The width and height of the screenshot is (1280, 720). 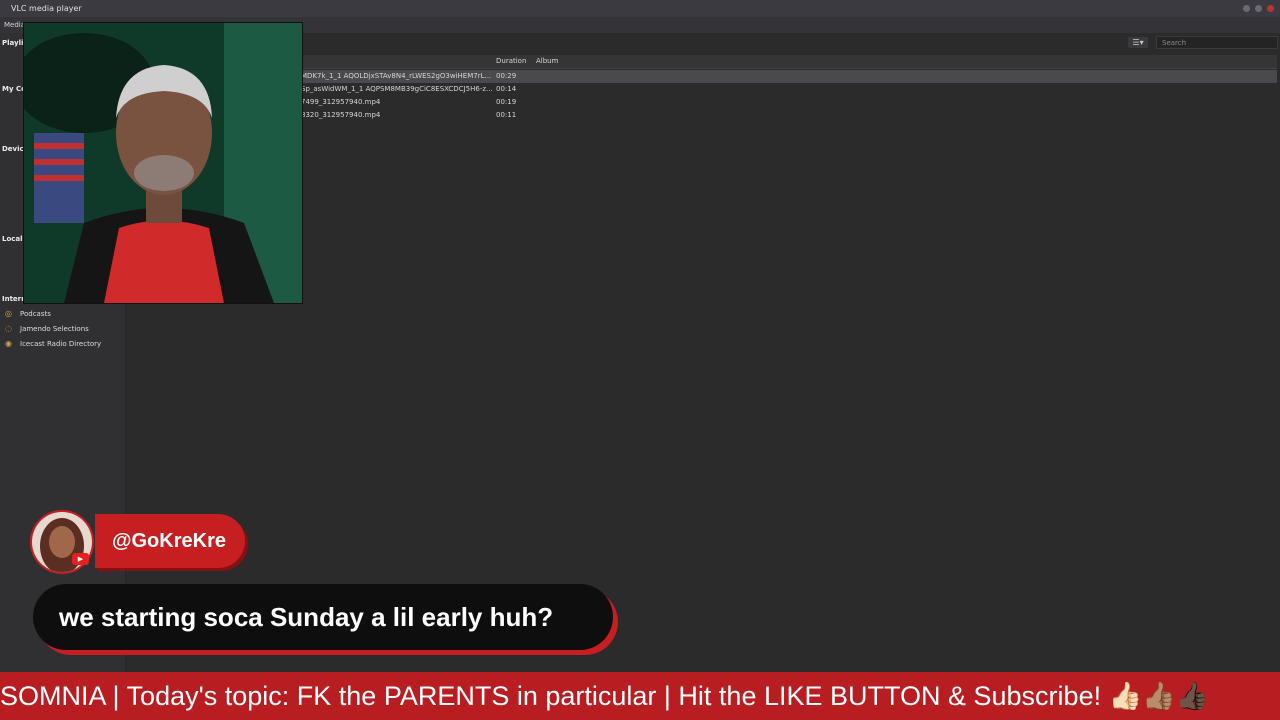 I want to click on minimize-button, so click(x=1246, y=8).